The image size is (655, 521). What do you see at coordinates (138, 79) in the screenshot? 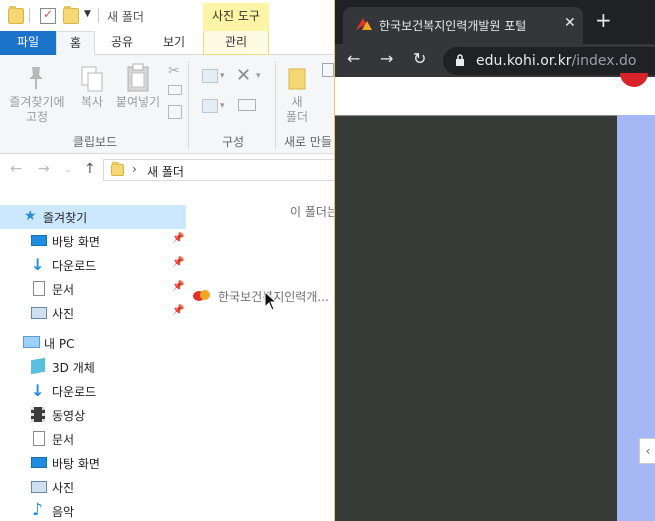
I see `paste-icon` at bounding box center [138, 79].